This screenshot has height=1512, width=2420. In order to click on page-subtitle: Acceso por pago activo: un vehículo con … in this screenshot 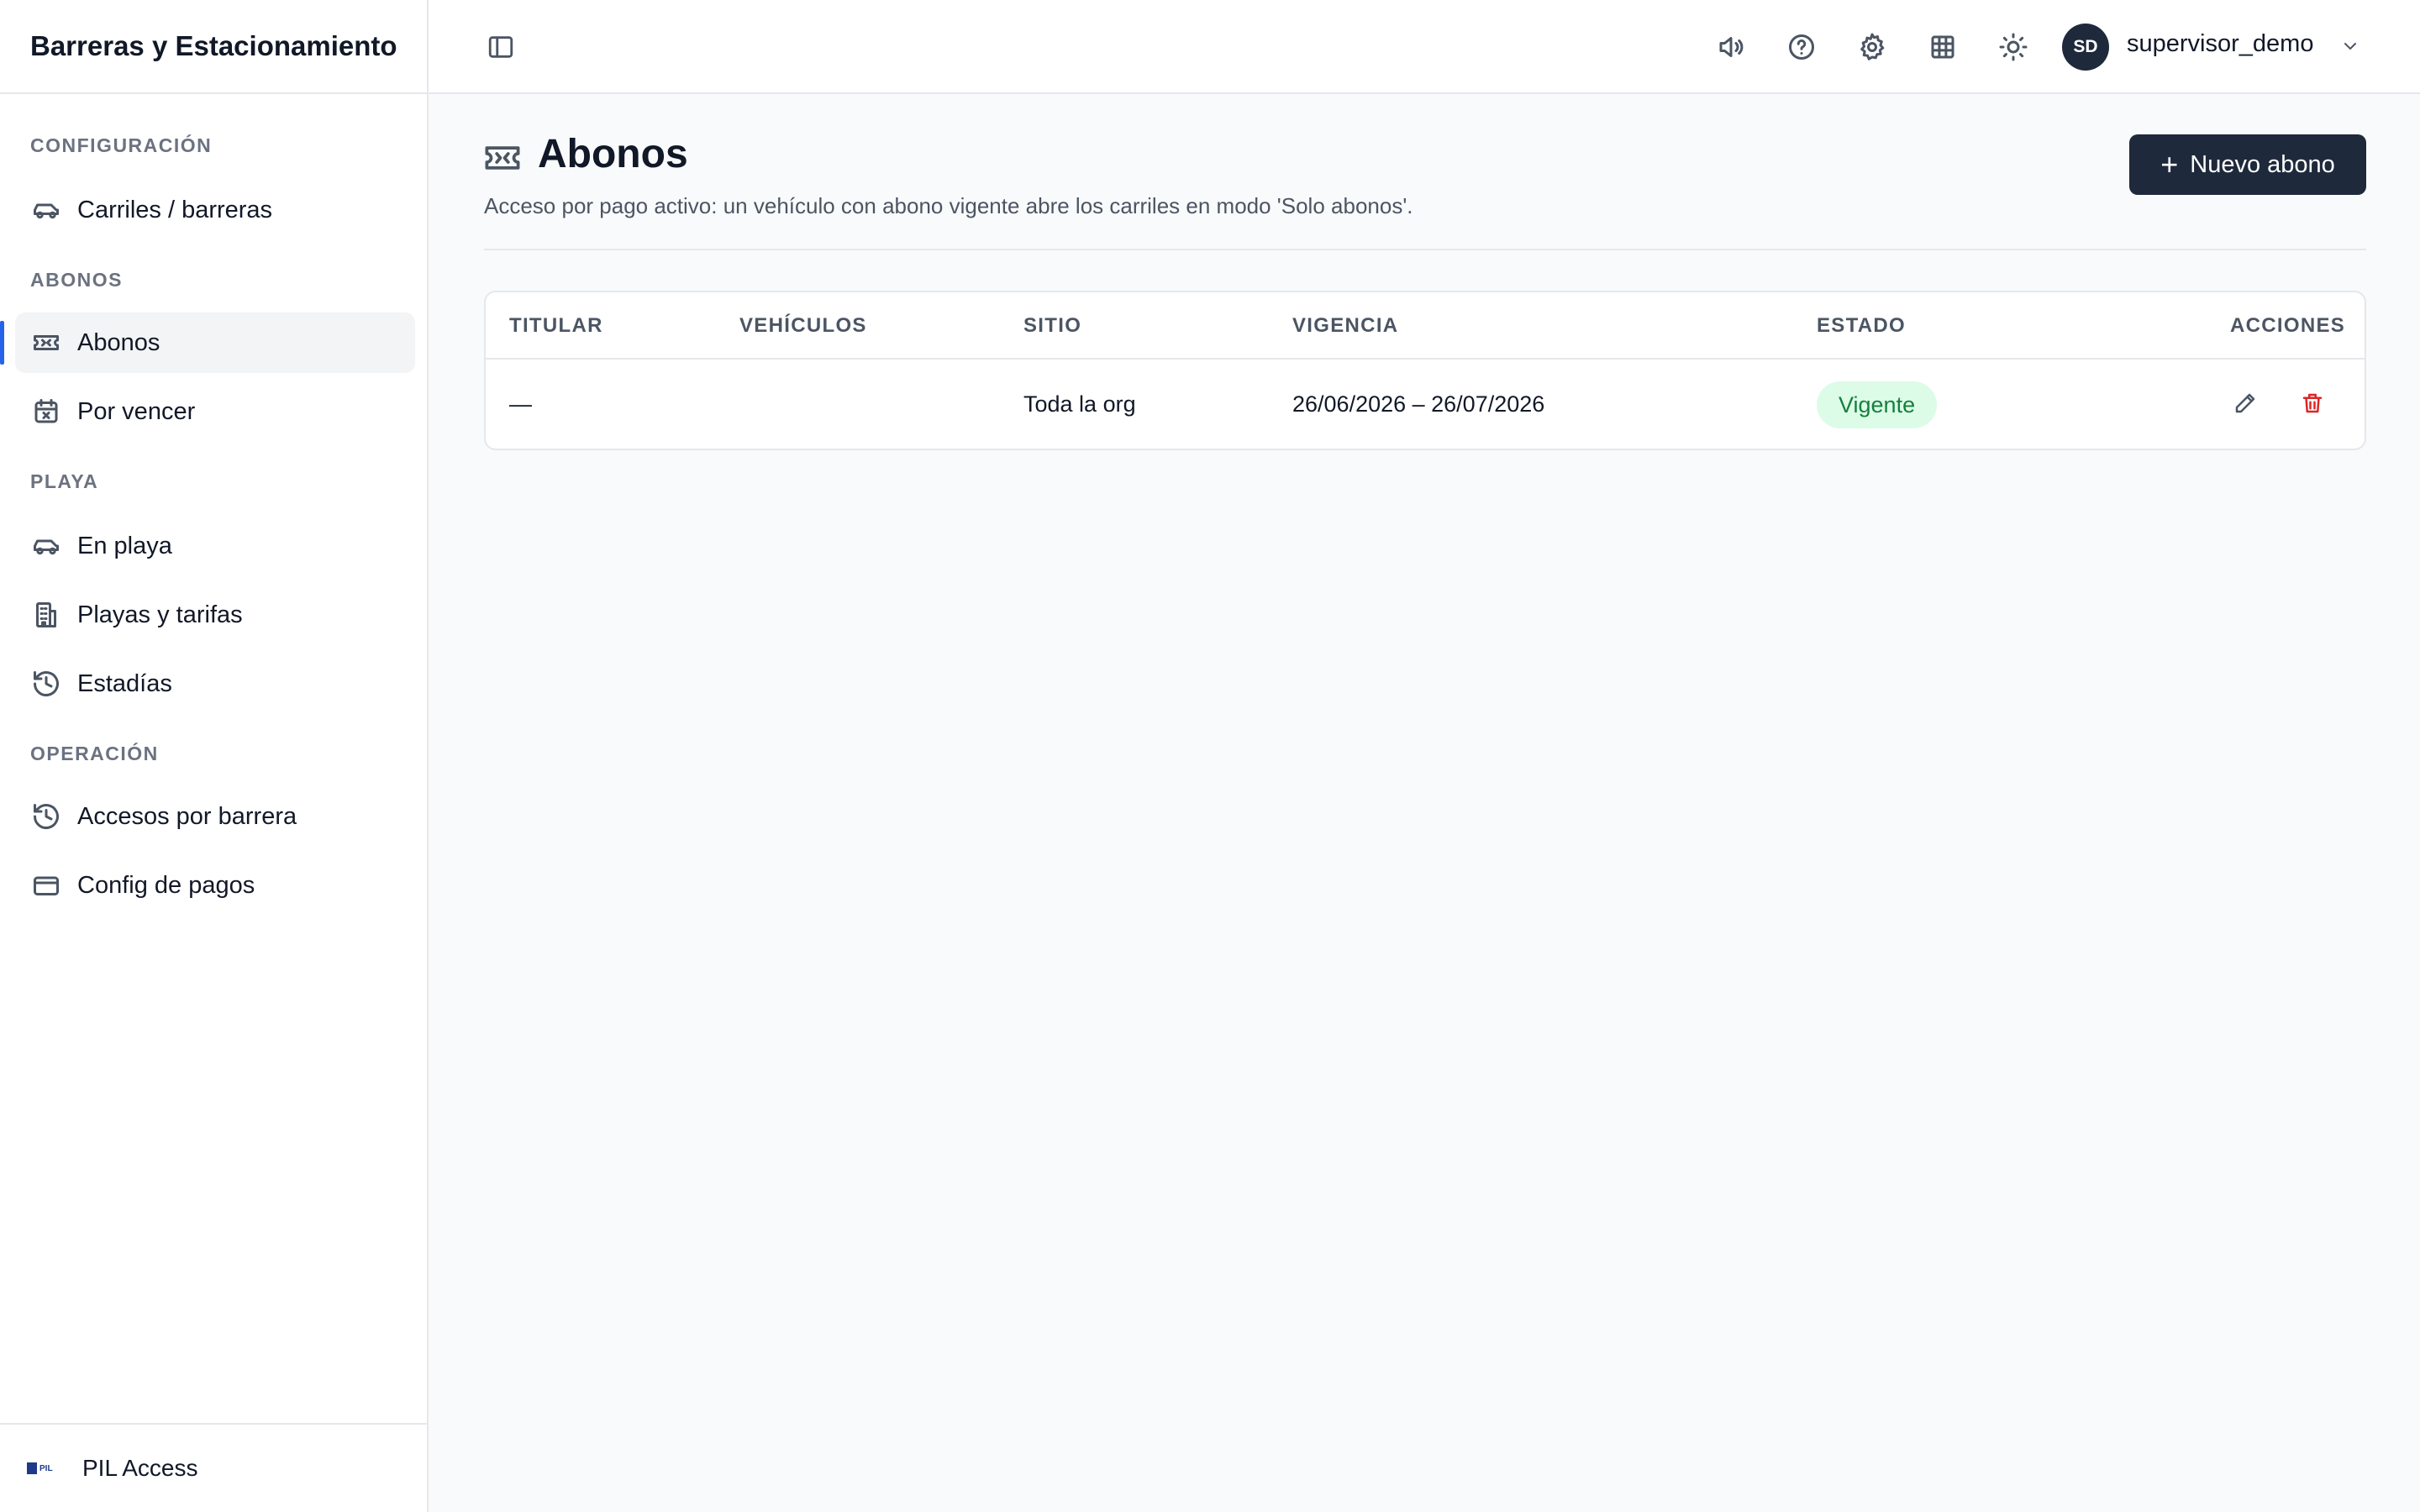, I will do `click(948, 205)`.